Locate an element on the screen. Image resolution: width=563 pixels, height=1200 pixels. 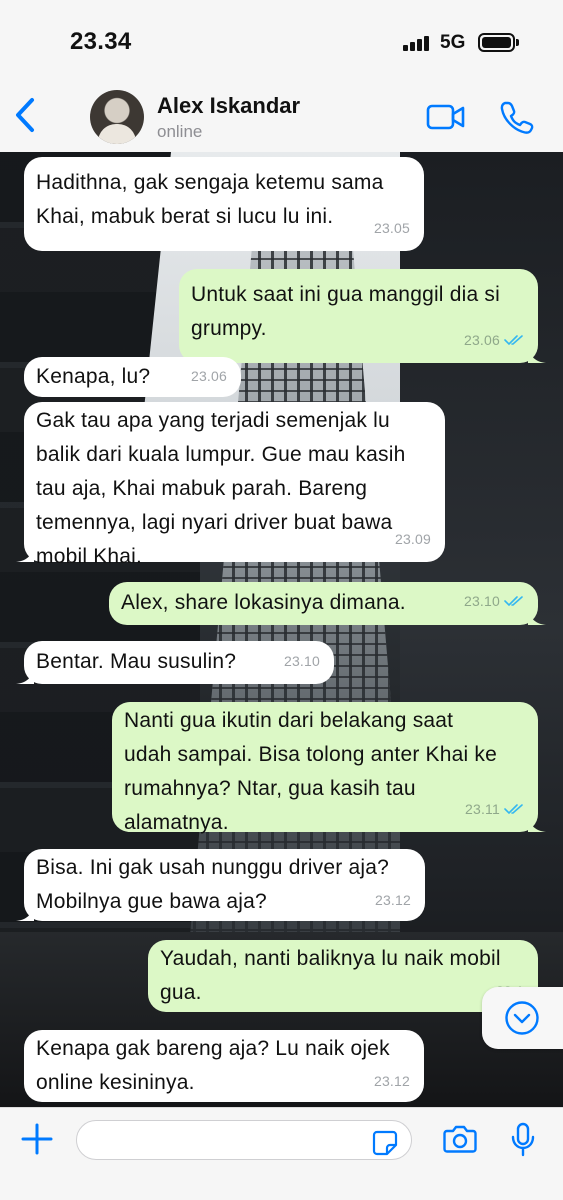
message-meta: 23.05 is located at coordinates (392, 228).